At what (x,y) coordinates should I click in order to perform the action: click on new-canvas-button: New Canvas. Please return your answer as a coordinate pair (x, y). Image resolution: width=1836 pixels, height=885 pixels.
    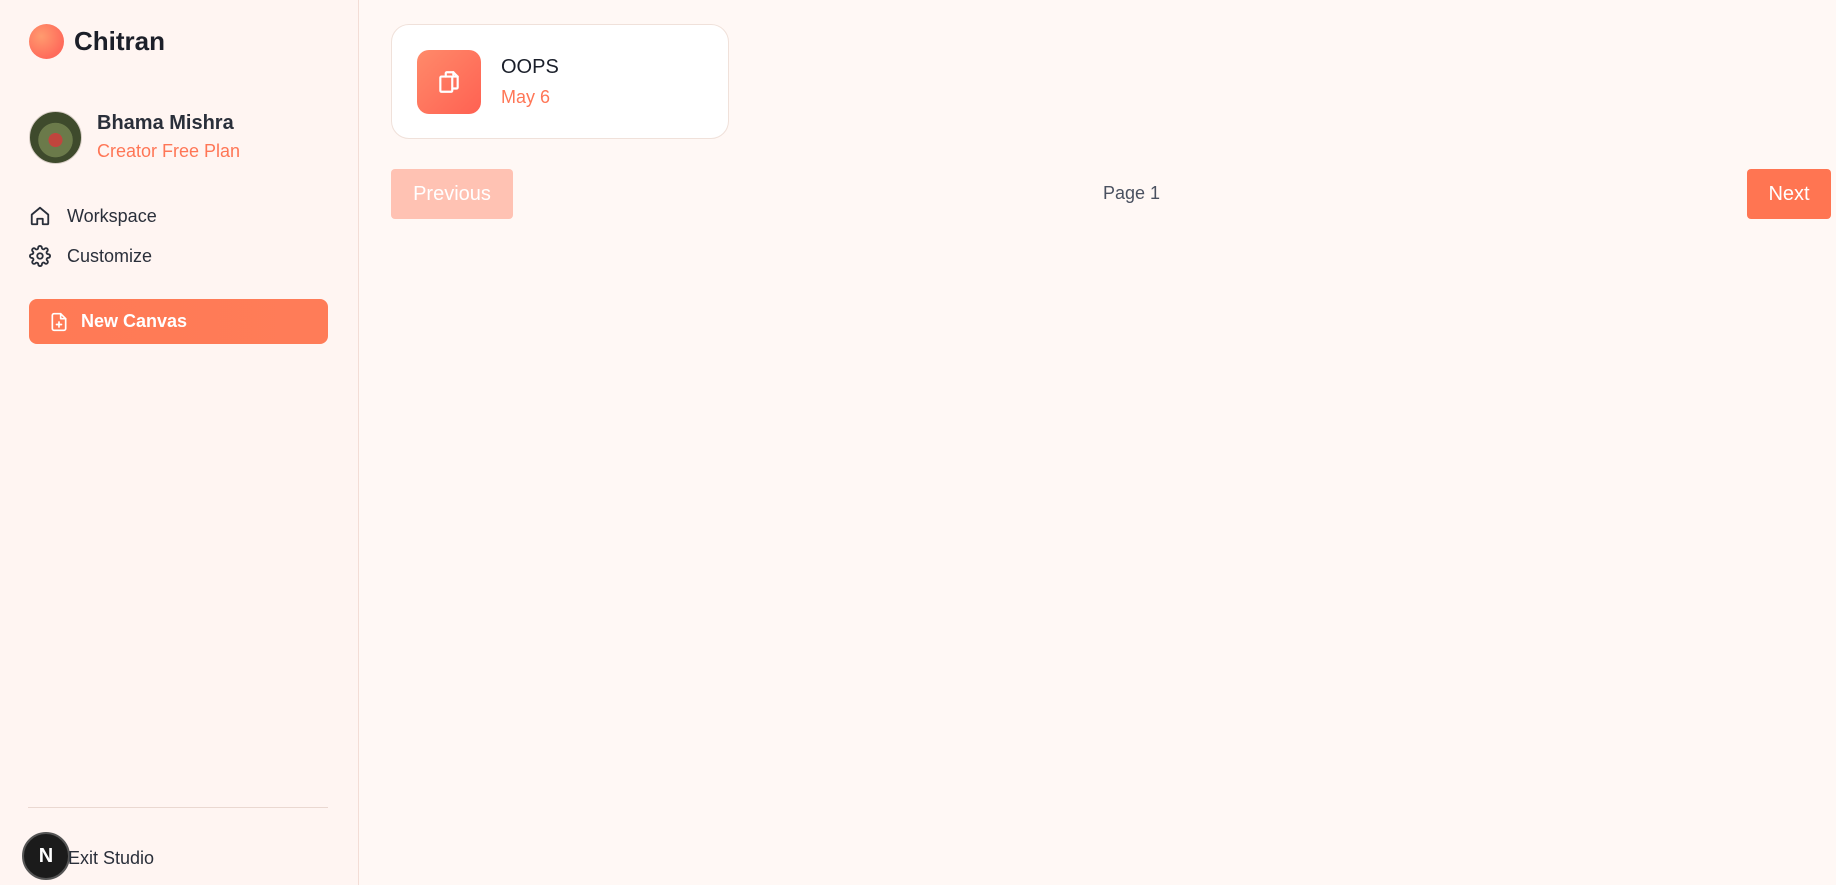
    Looking at the image, I should click on (178, 321).